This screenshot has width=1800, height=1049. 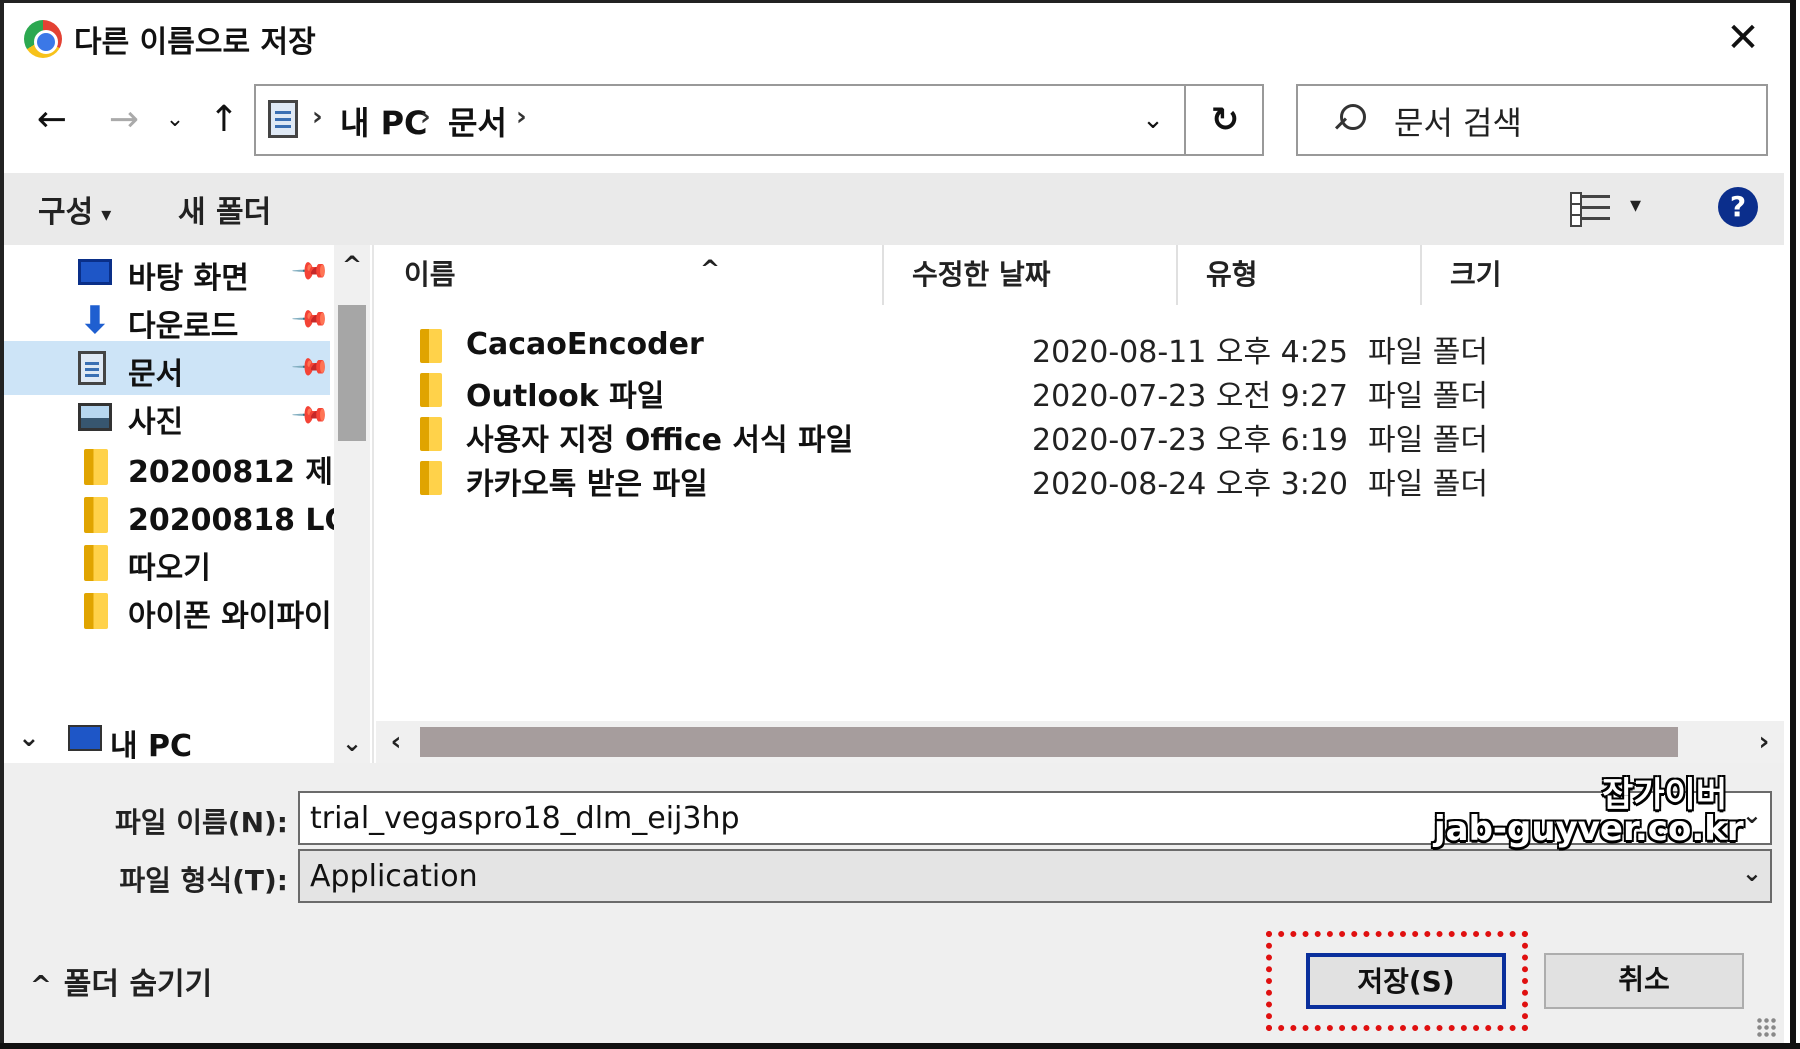 I want to click on nav-item-folder: 아이폰 와이파이, so click(x=168, y=610).